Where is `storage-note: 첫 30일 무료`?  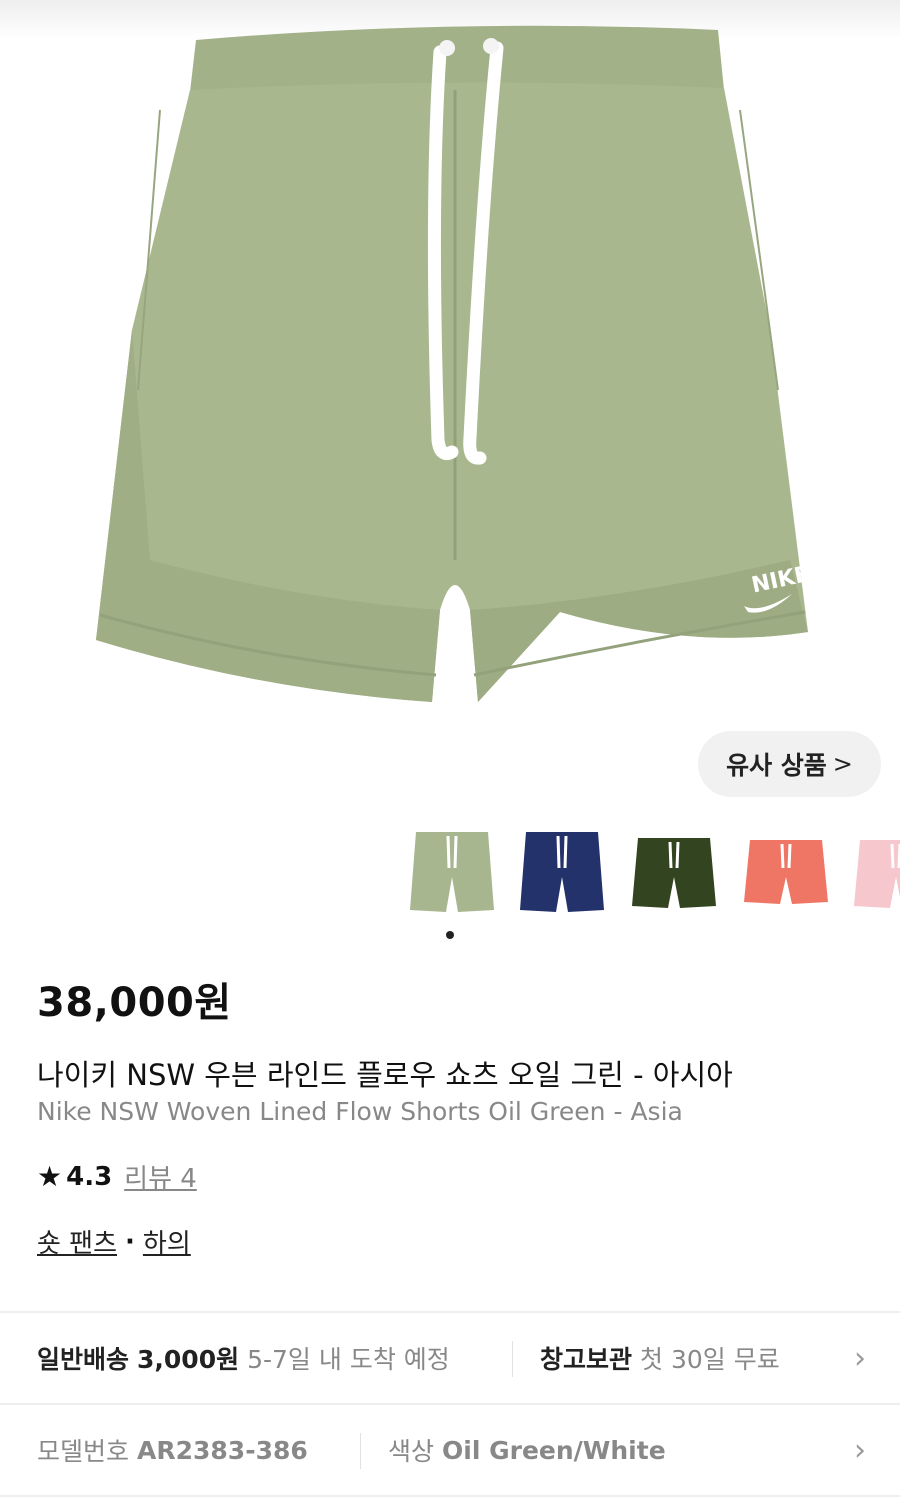
storage-note: 첫 30일 무료 is located at coordinates (710, 1359).